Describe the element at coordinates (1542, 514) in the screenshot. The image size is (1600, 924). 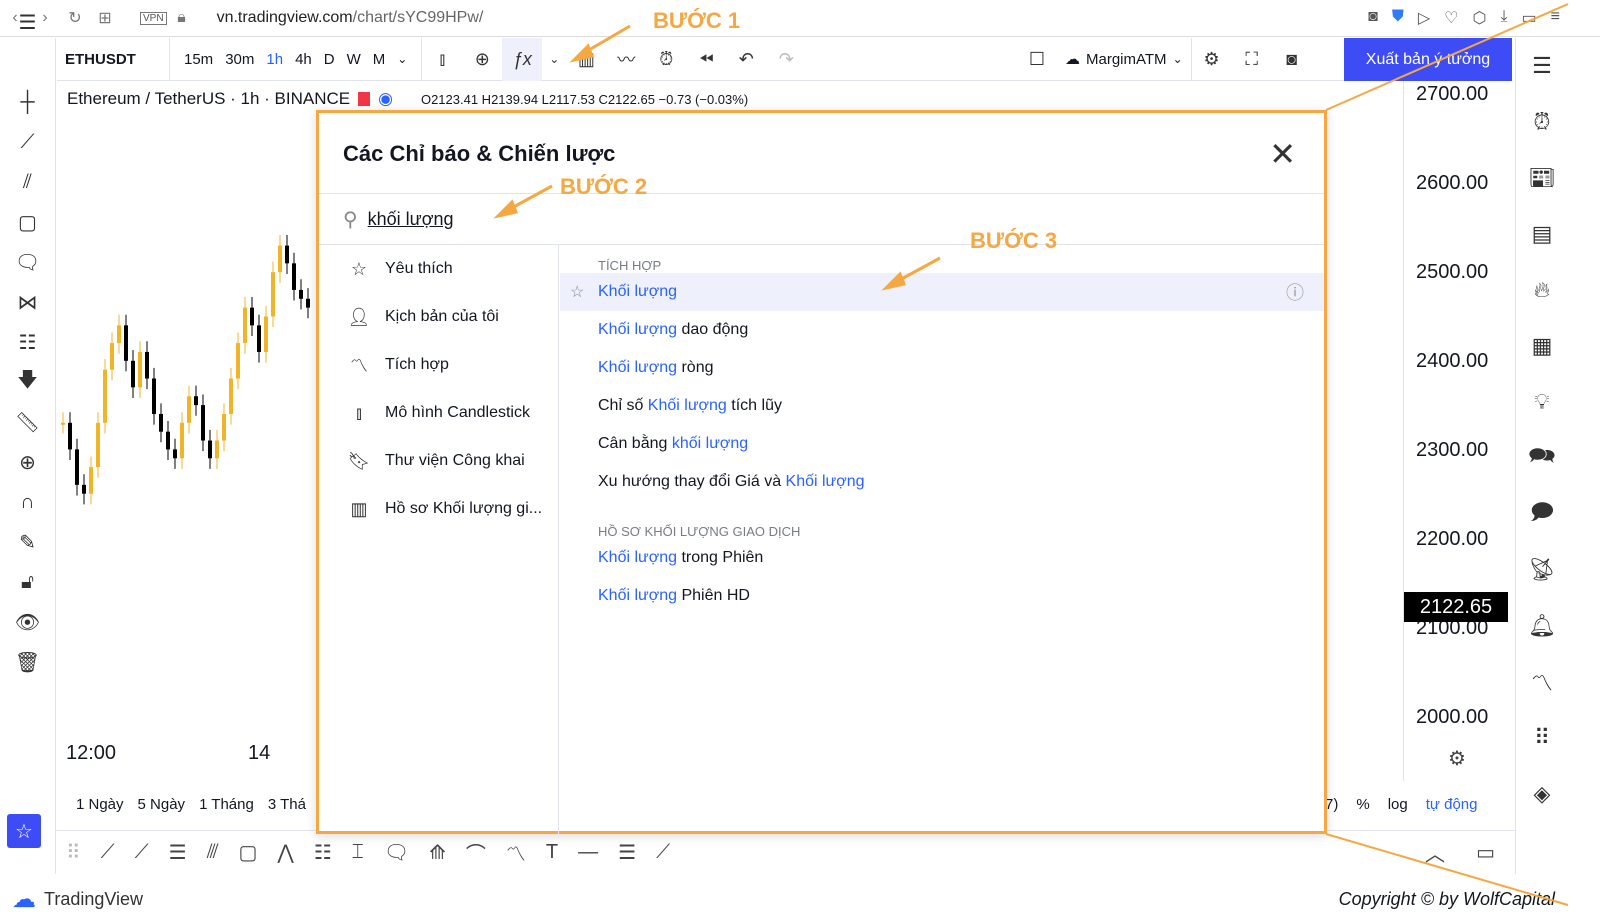
I see `comment-icon: 🗩` at that location.